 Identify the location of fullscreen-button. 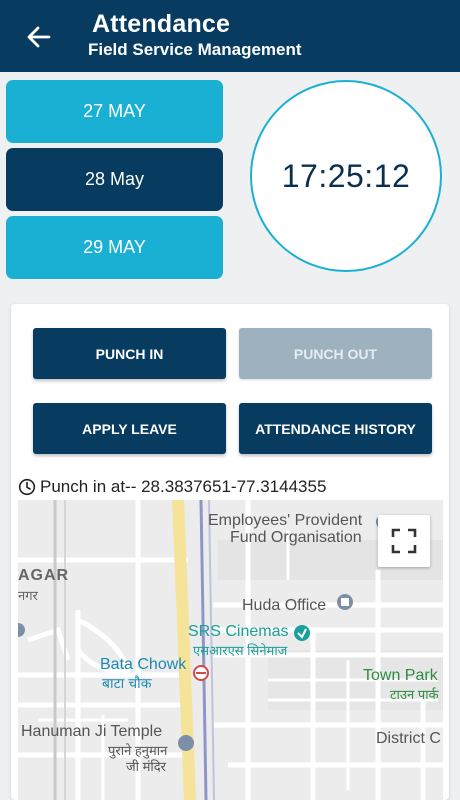
(404, 541).